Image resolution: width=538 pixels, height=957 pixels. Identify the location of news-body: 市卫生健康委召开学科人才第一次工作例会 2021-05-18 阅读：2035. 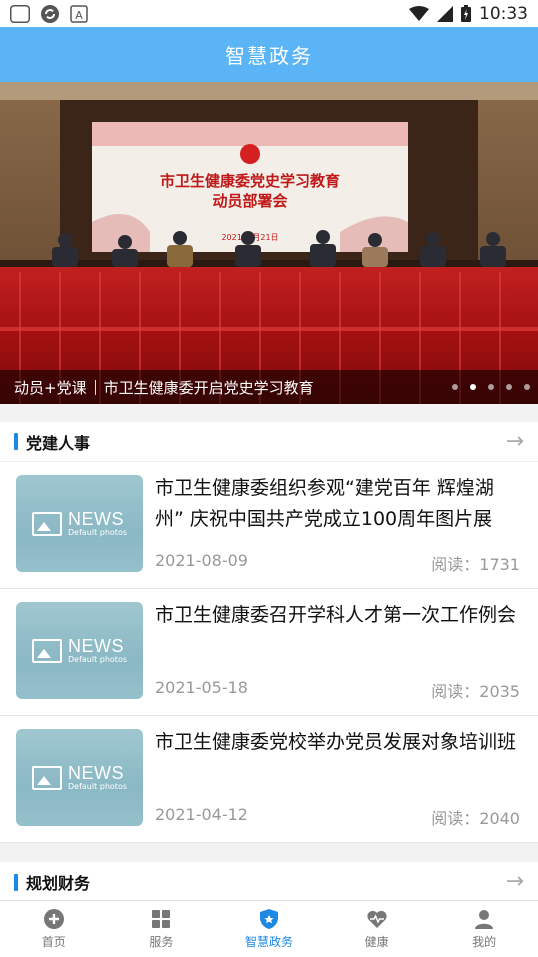
(337, 652).